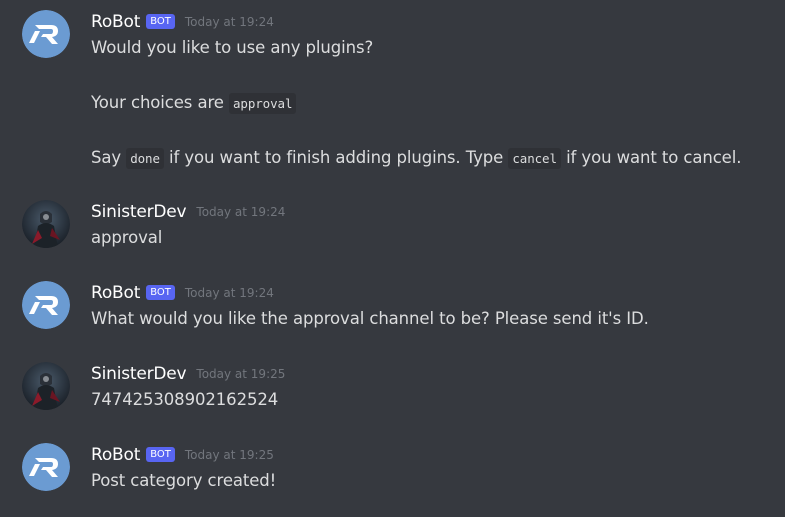 This screenshot has width=785, height=517. Describe the element at coordinates (182, 455) in the screenshot. I see `message-header: RoBot BOT Today at 19:25` at that location.